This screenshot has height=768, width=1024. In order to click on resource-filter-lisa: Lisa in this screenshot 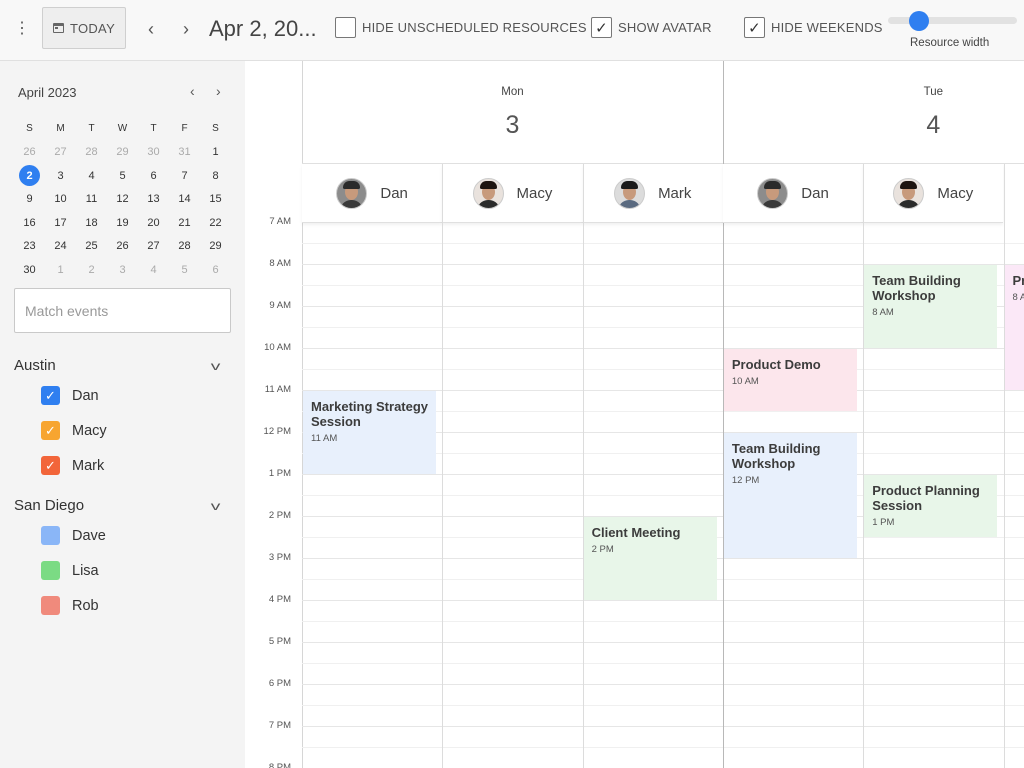, I will do `click(70, 570)`.